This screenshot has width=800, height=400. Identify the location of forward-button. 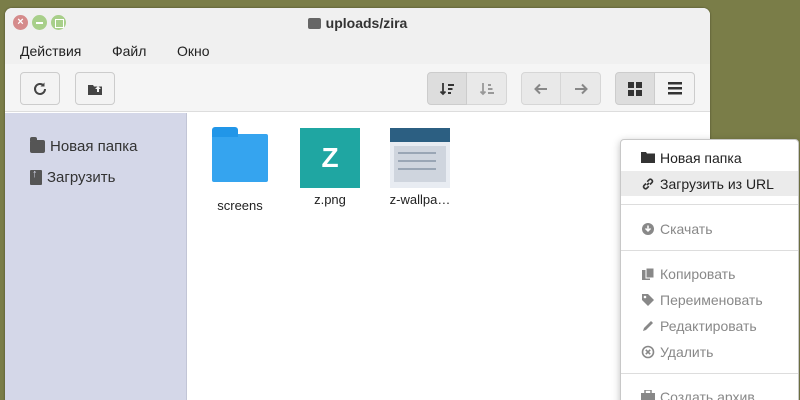
(581, 88).